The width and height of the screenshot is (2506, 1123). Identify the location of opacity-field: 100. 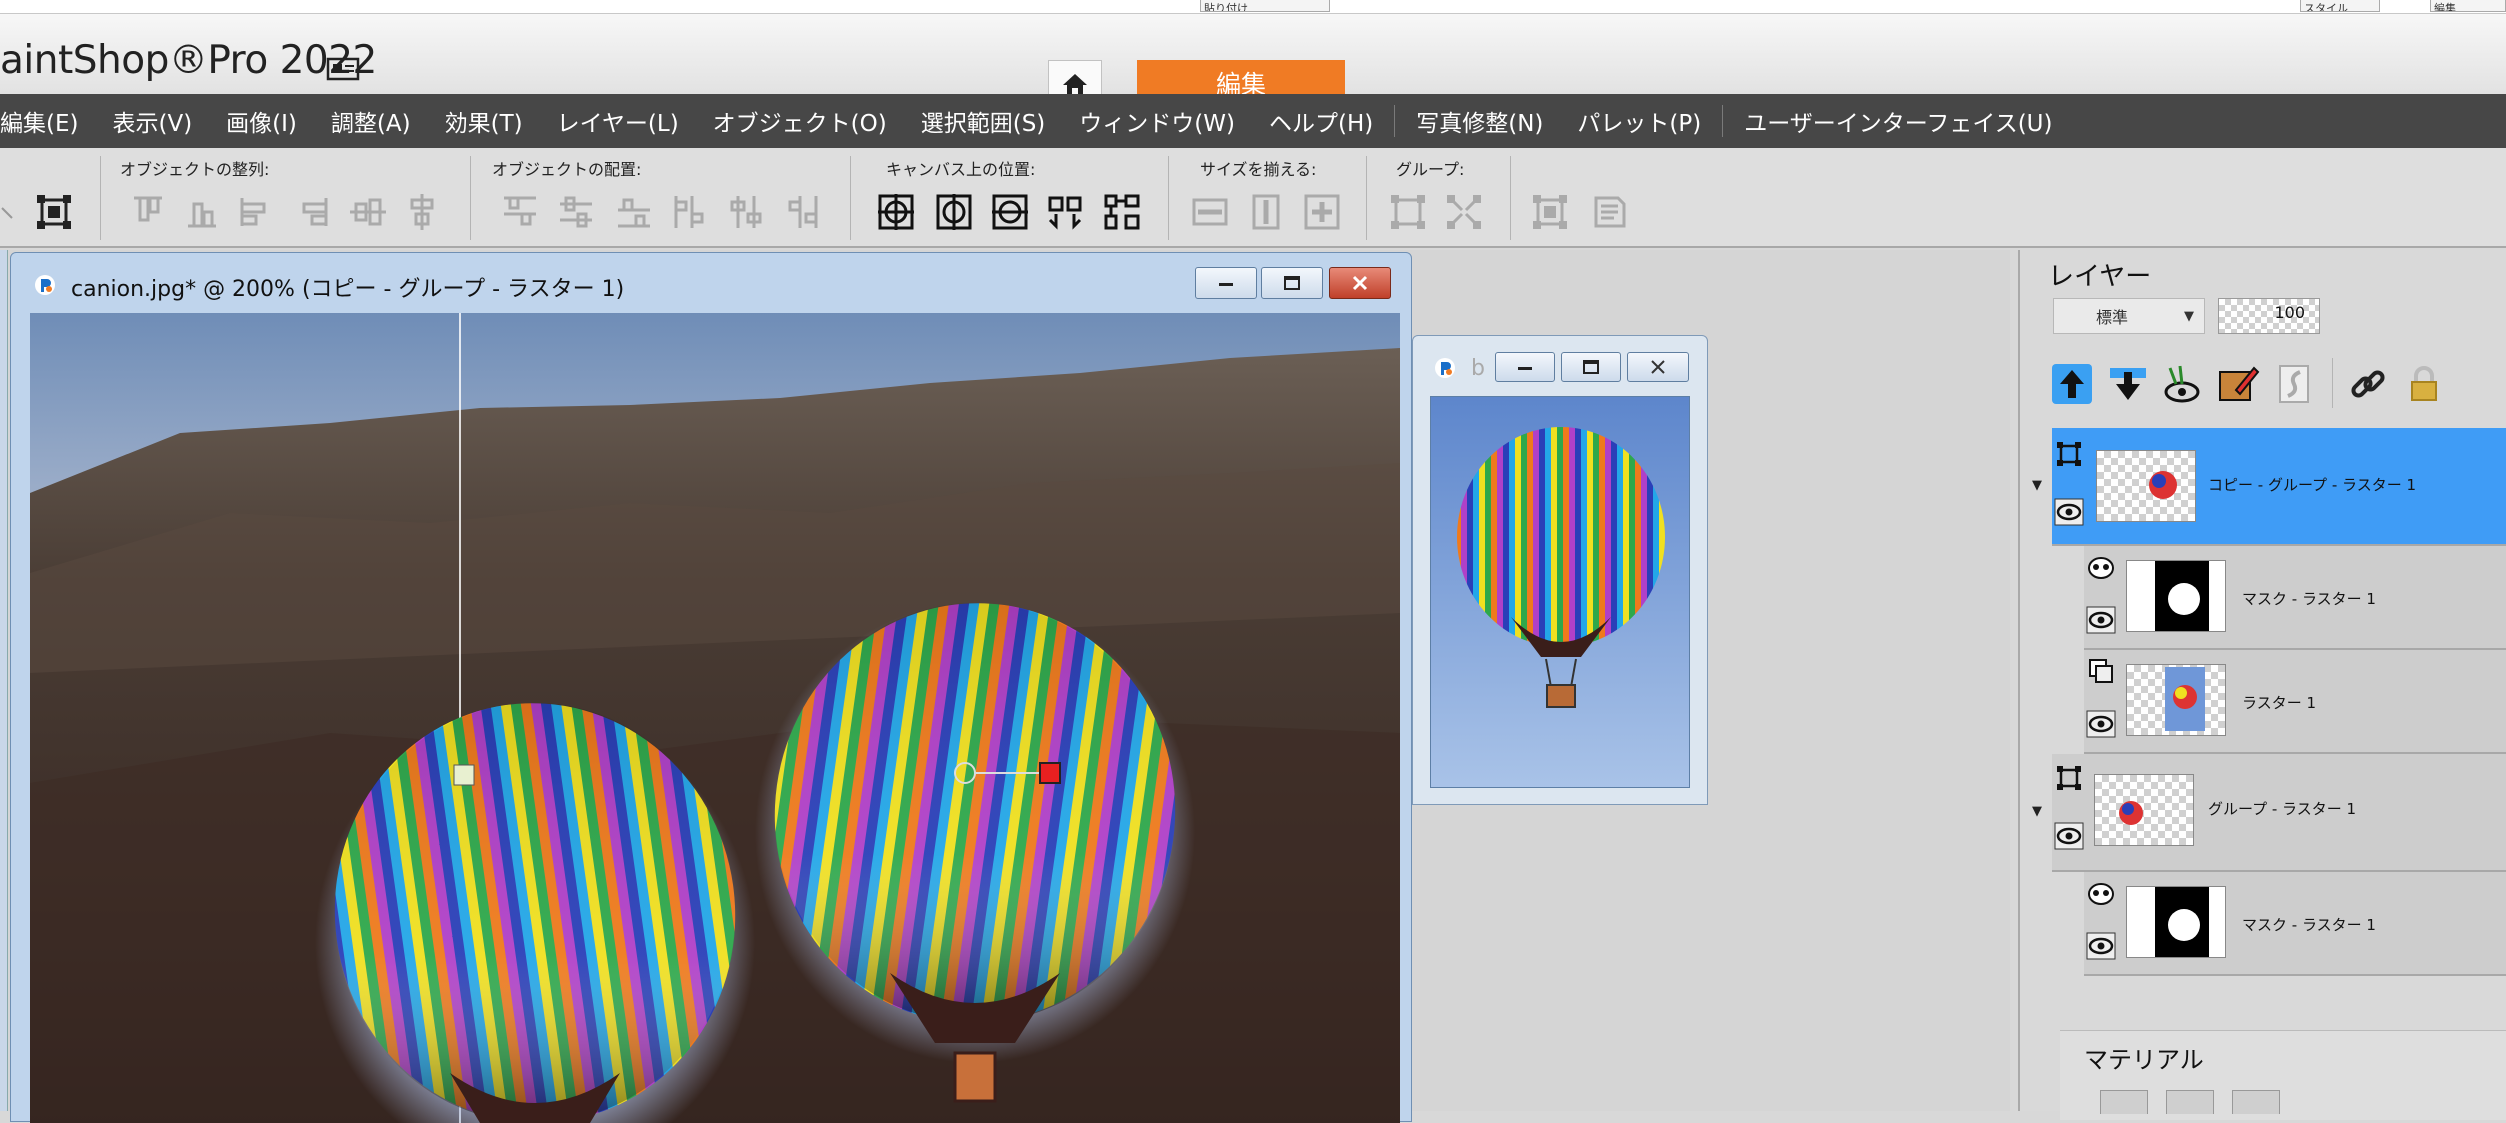
(2269, 316).